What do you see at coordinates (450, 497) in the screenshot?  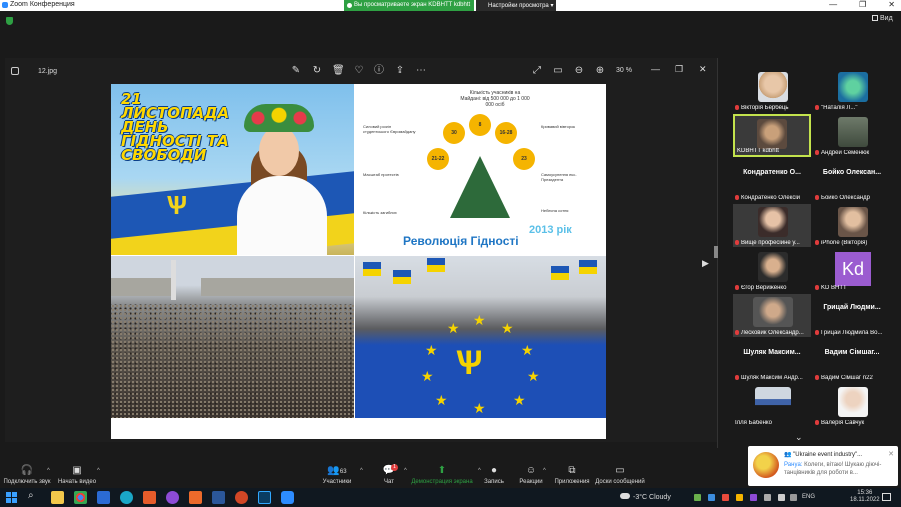 I see `windows-taskbar: ⌕ -3°C Cloudy ENG 15:36 18.11.2022` at bounding box center [450, 497].